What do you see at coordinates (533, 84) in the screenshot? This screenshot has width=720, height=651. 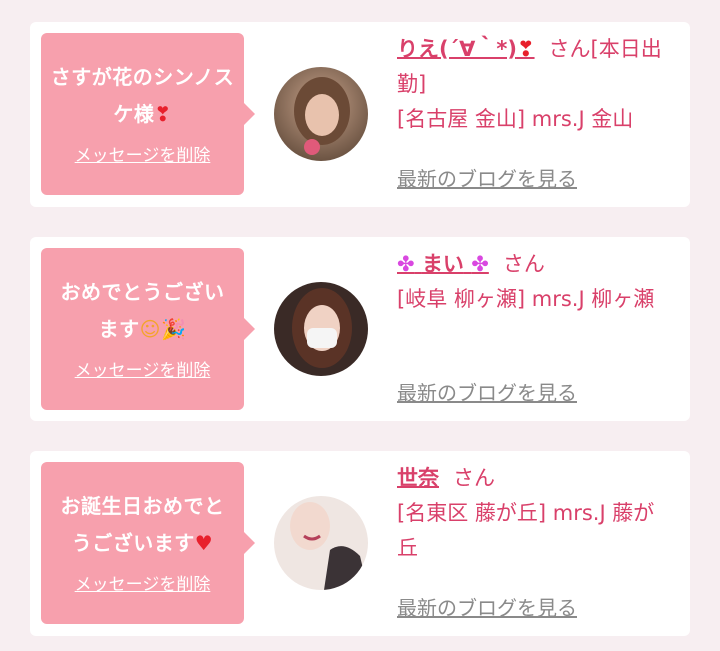 I see `sender-info: りえ(´∀｀*)❣ さん[本日出勤] [名古屋 金山] mrs.J 金山` at bounding box center [533, 84].